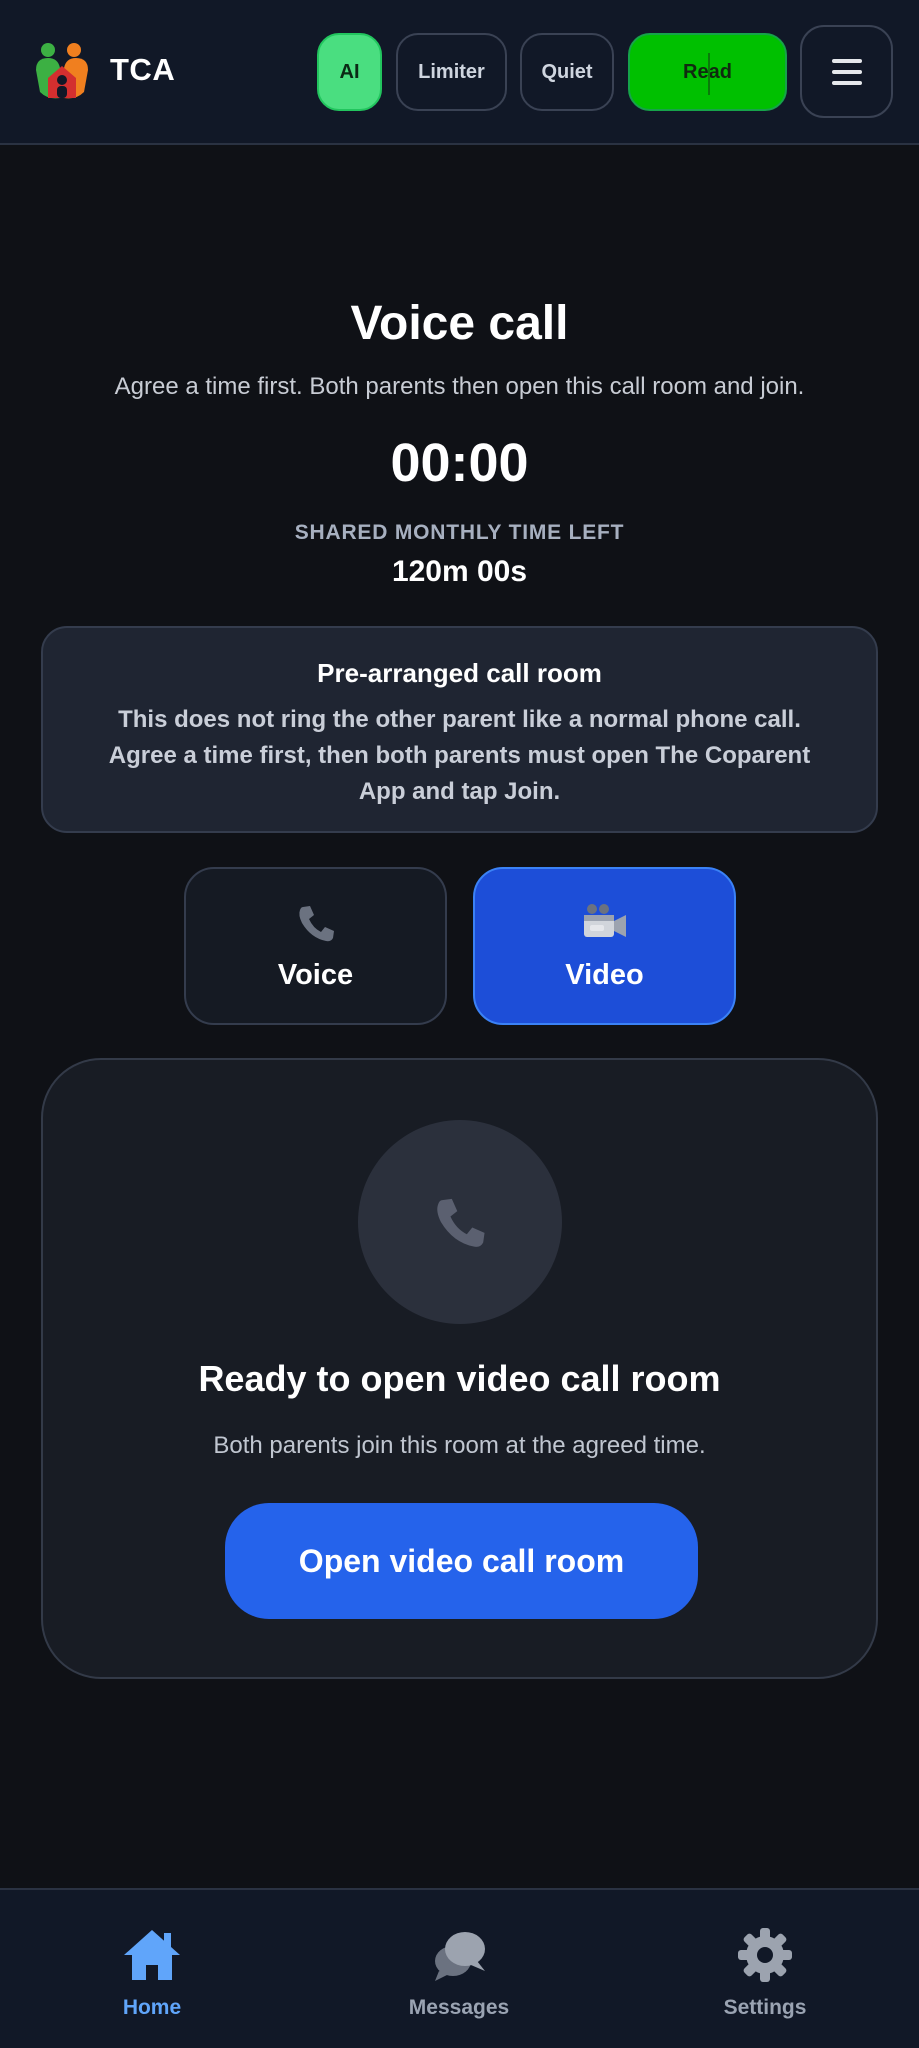 This screenshot has width=919, height=2048. I want to click on app-name: TCA, so click(143, 69).